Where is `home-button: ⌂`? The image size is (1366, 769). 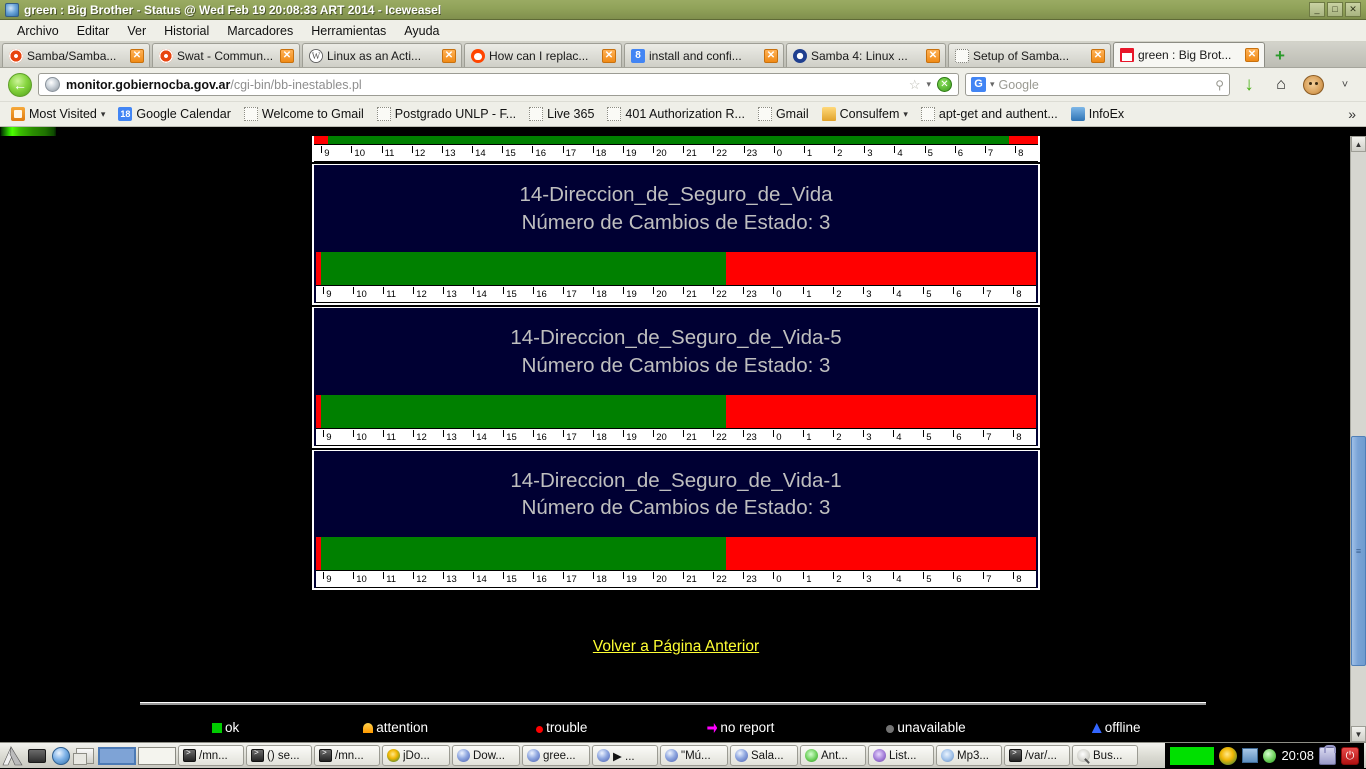 home-button: ⌂ is located at coordinates (1281, 85).